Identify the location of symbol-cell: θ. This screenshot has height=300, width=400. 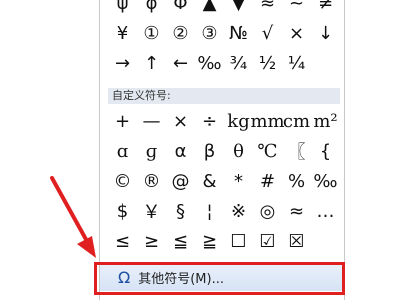
(238, 151).